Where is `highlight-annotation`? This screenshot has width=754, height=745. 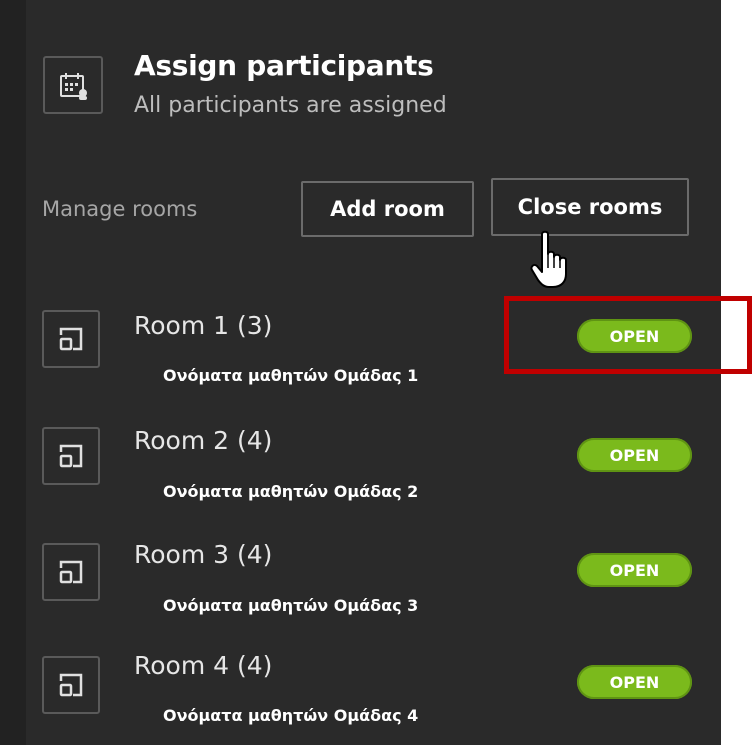
highlight-annotation is located at coordinates (628, 335).